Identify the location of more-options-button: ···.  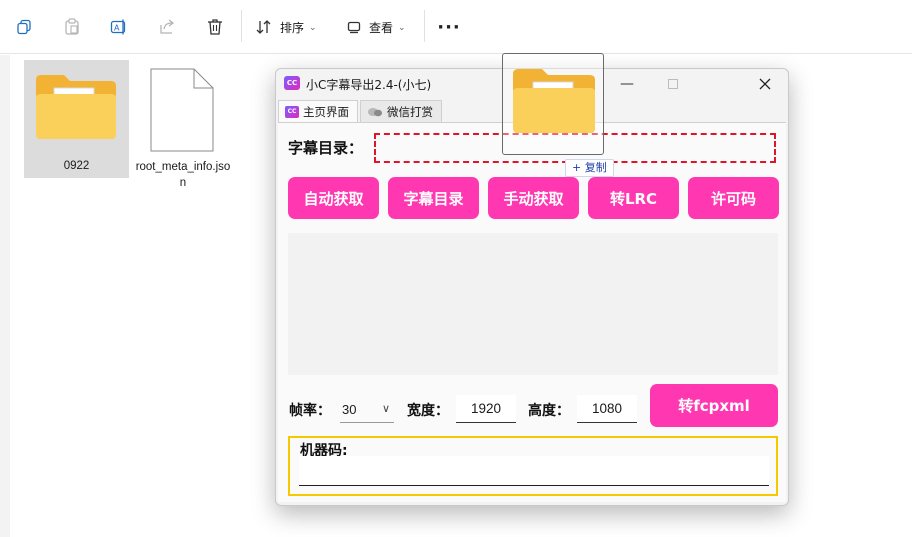
(449, 27).